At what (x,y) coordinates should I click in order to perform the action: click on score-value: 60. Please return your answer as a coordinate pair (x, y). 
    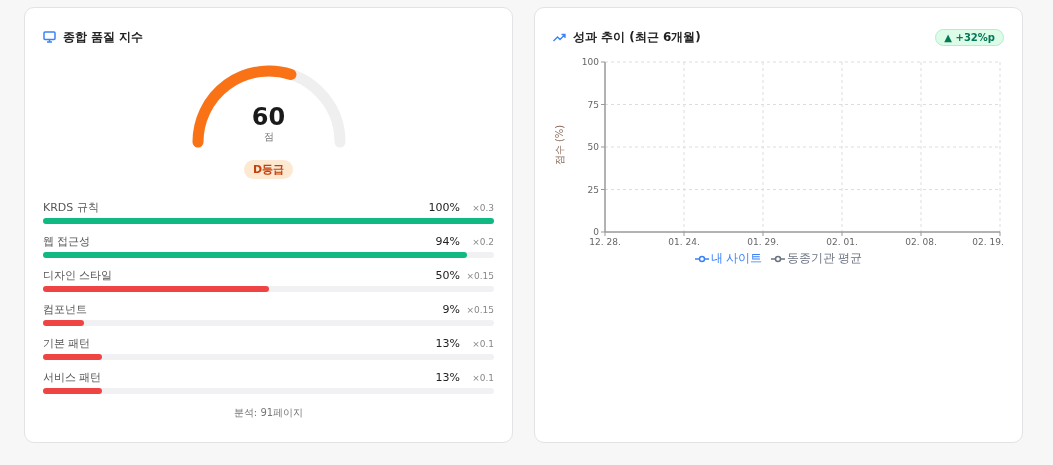
    Looking at the image, I should click on (268, 117).